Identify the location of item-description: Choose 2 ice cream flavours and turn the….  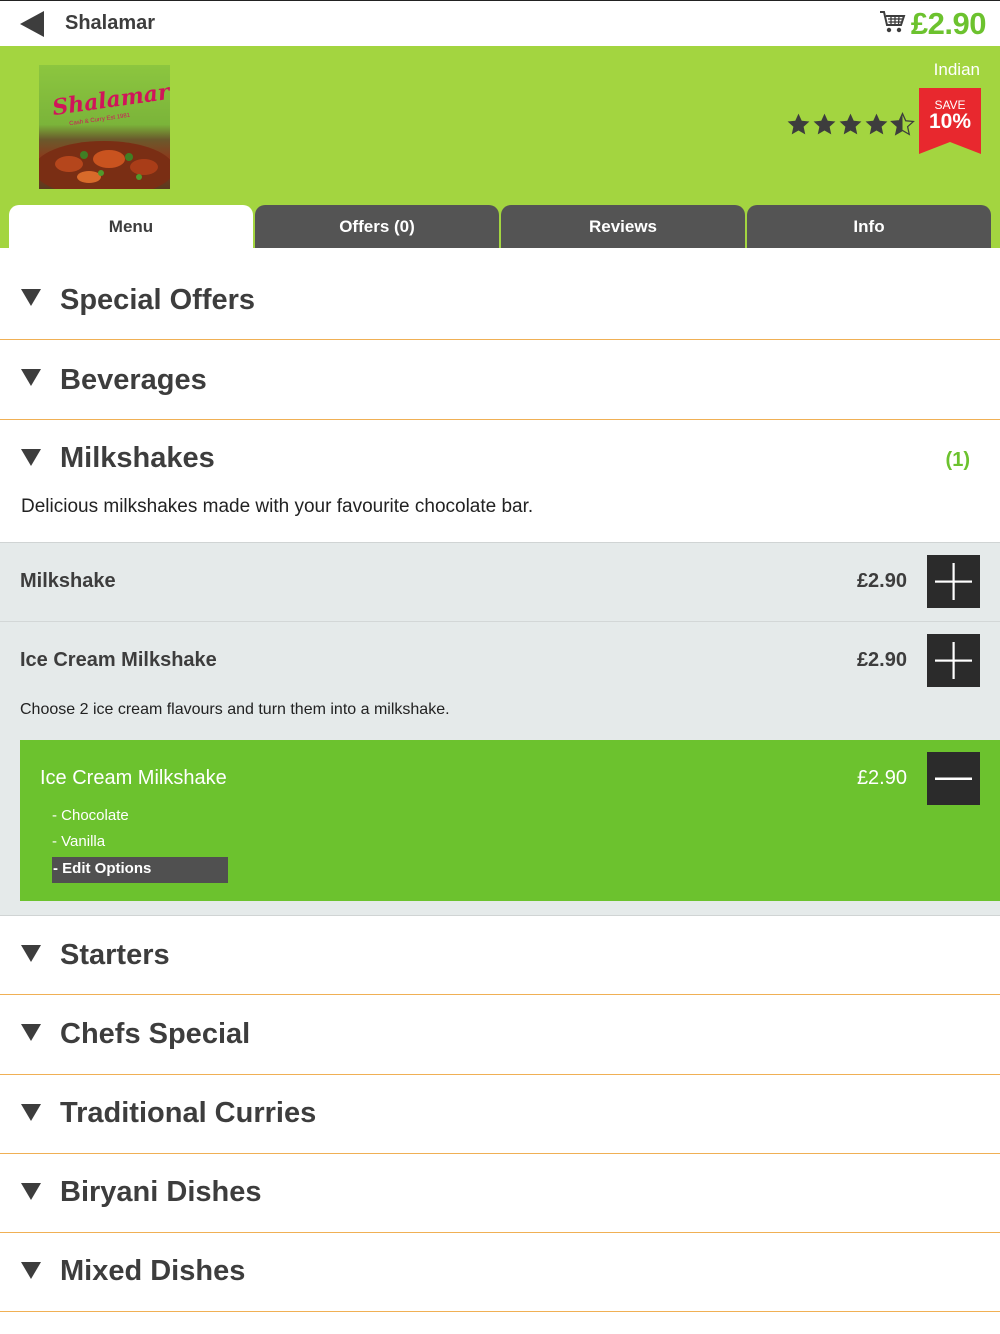
(235, 709).